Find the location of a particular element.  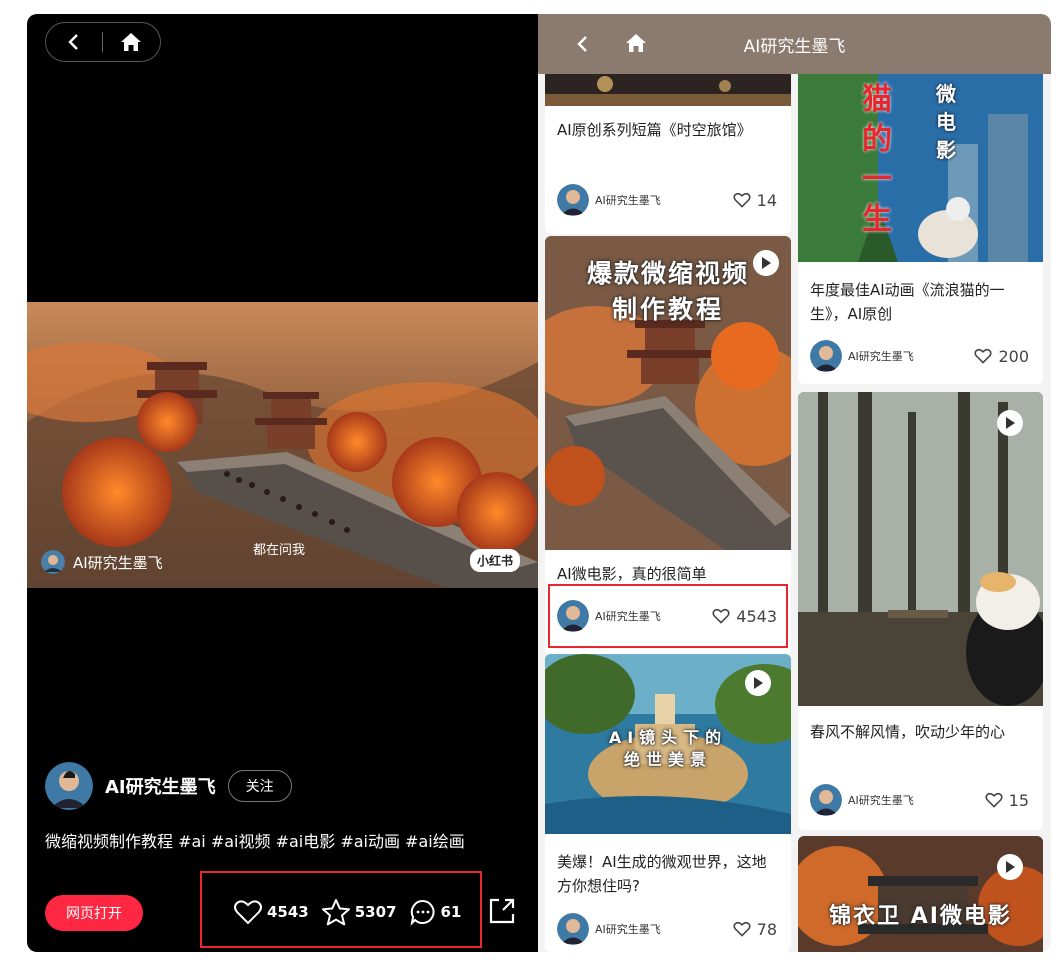

feed-card: 春风不解风情，吹动少年的心 AI研究生墨飞 15 is located at coordinates (920, 611).